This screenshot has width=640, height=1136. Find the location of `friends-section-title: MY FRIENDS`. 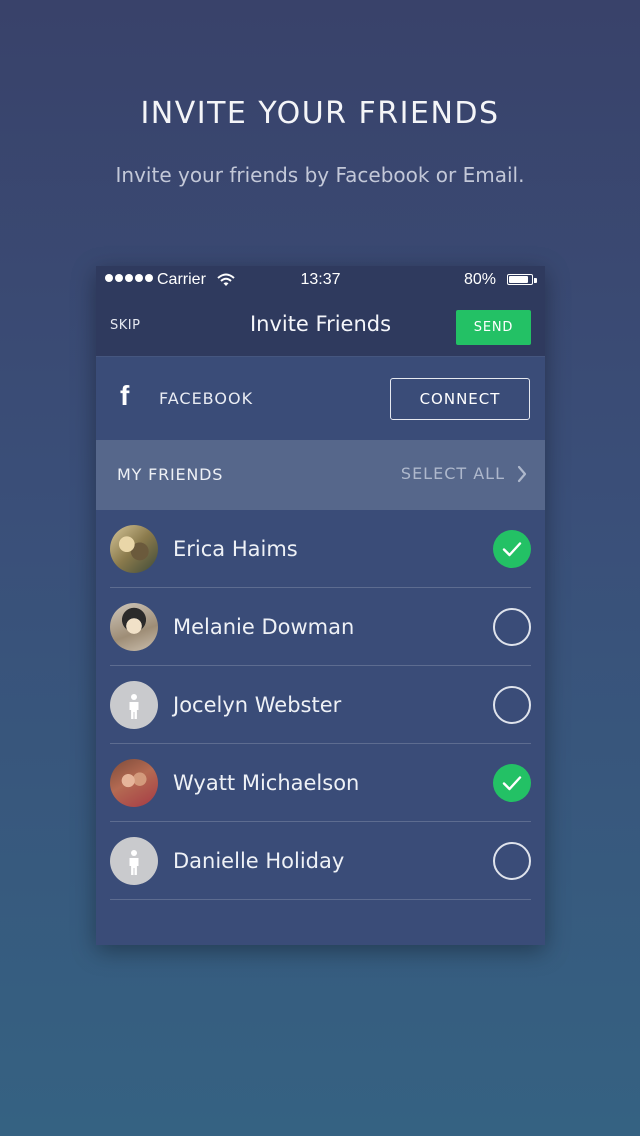

friends-section-title: MY FRIENDS is located at coordinates (170, 474).